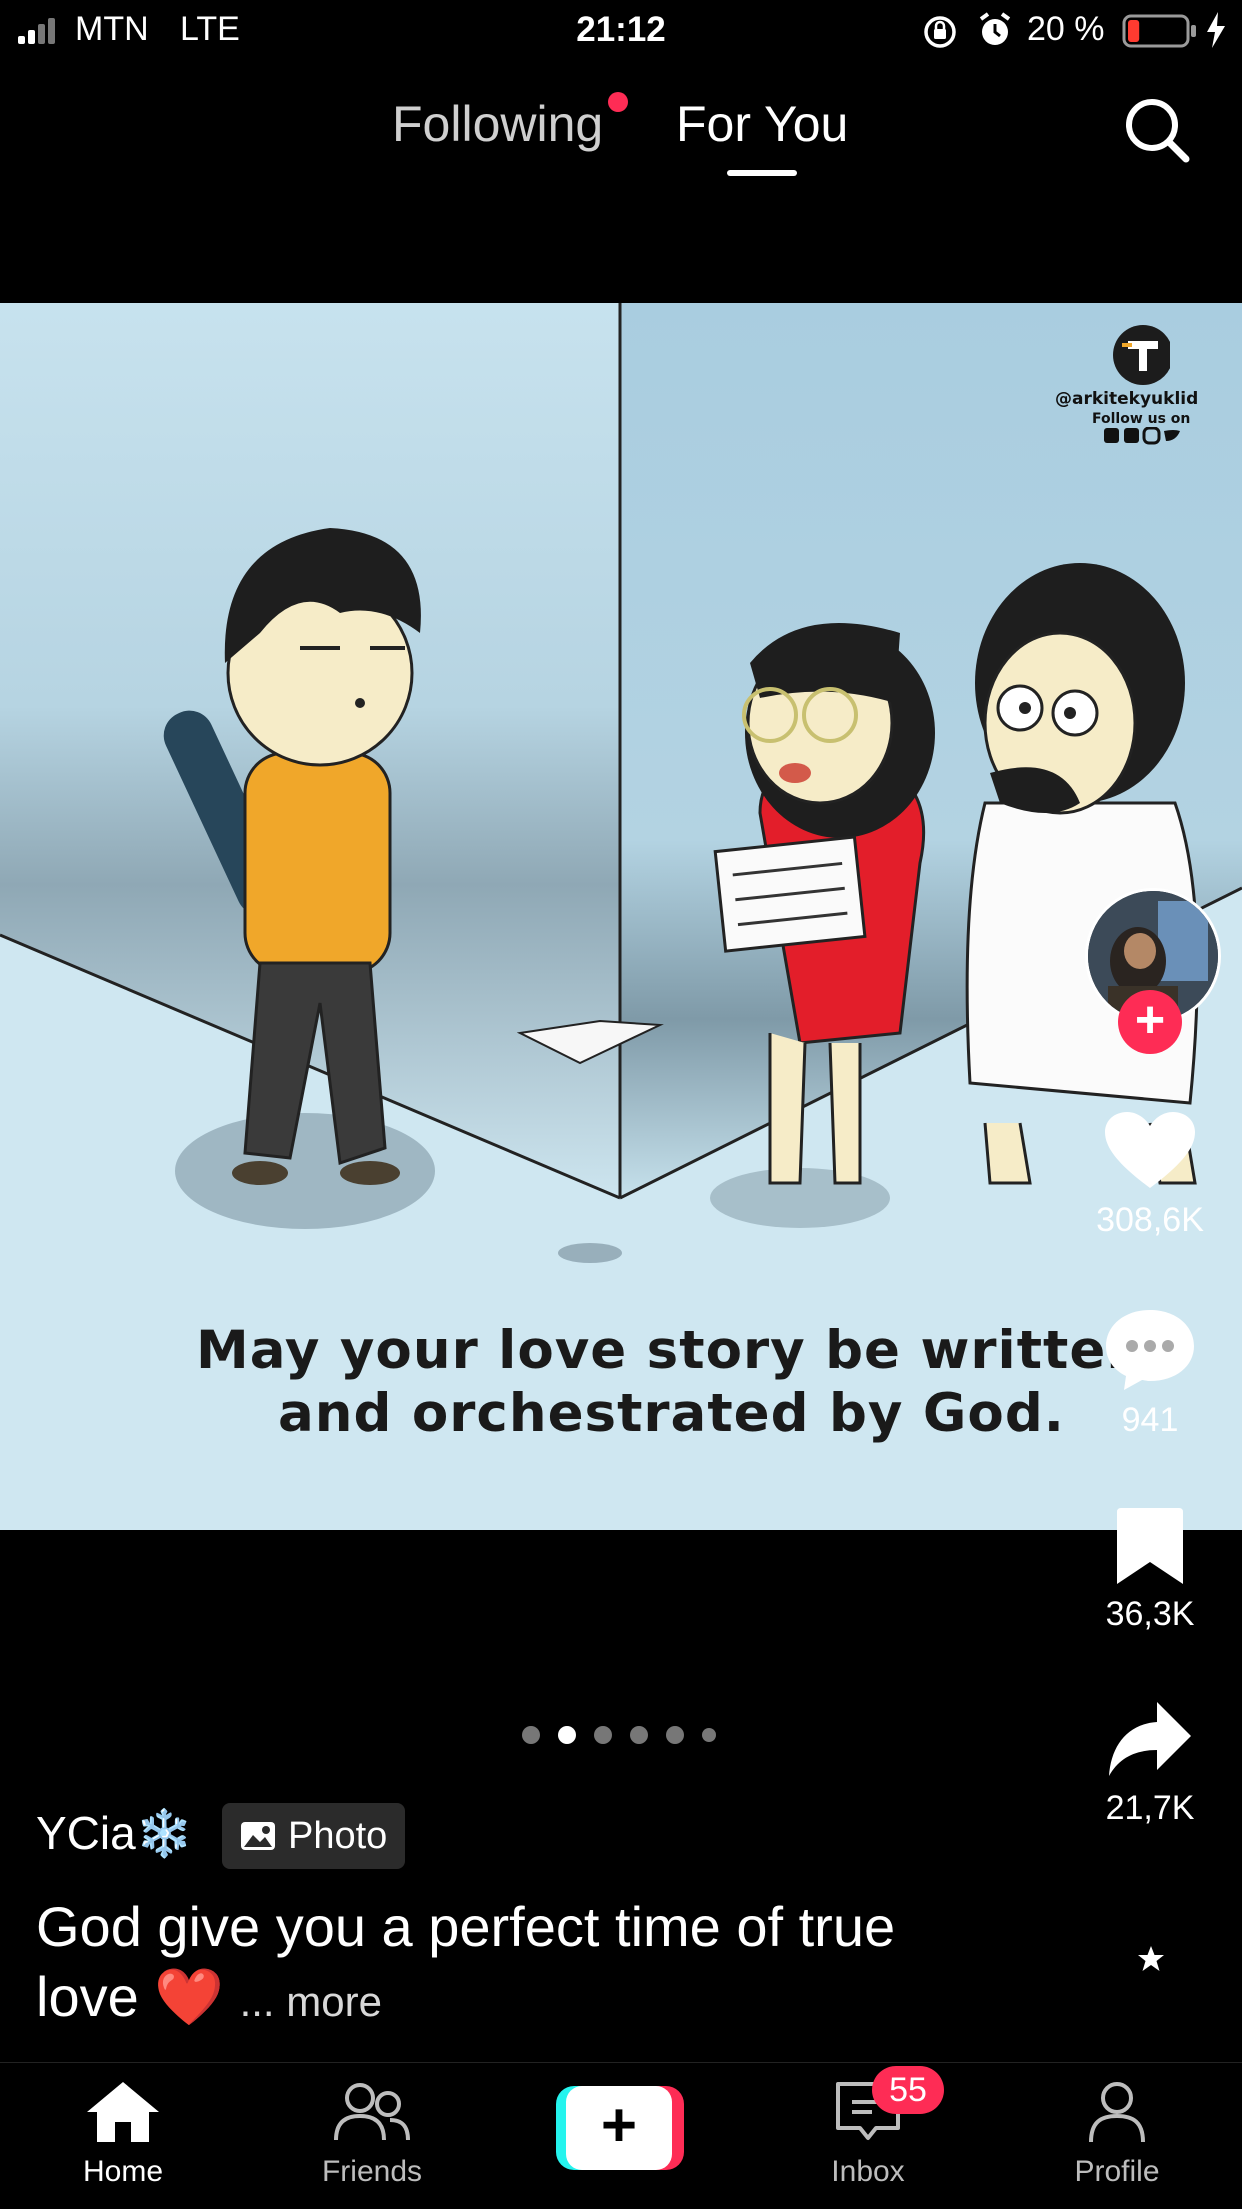  What do you see at coordinates (1150, 1739) in the screenshot?
I see `share-arrow-icon` at bounding box center [1150, 1739].